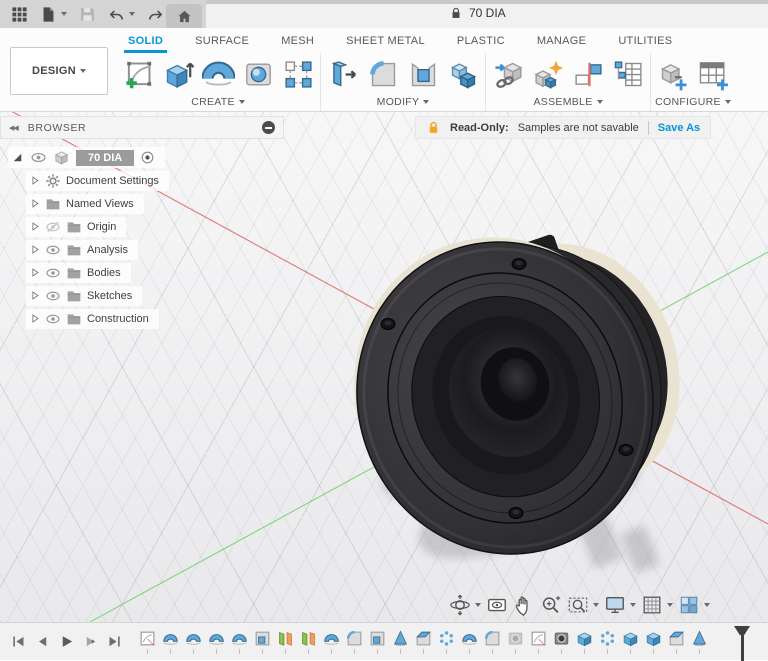 This screenshot has height=661, width=768. I want to click on activate-component-radio, so click(147, 157).